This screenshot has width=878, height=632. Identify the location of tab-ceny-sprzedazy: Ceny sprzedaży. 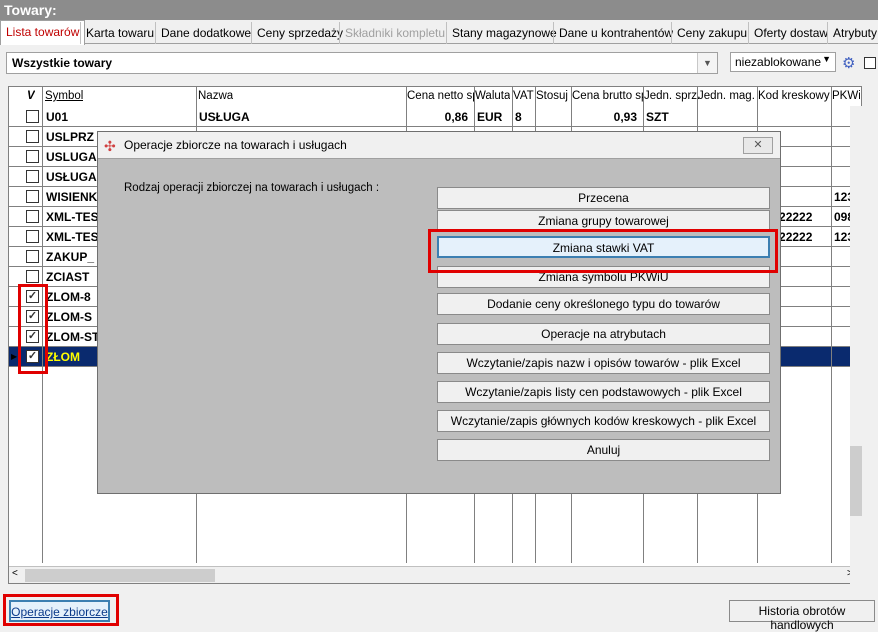
(299, 33).